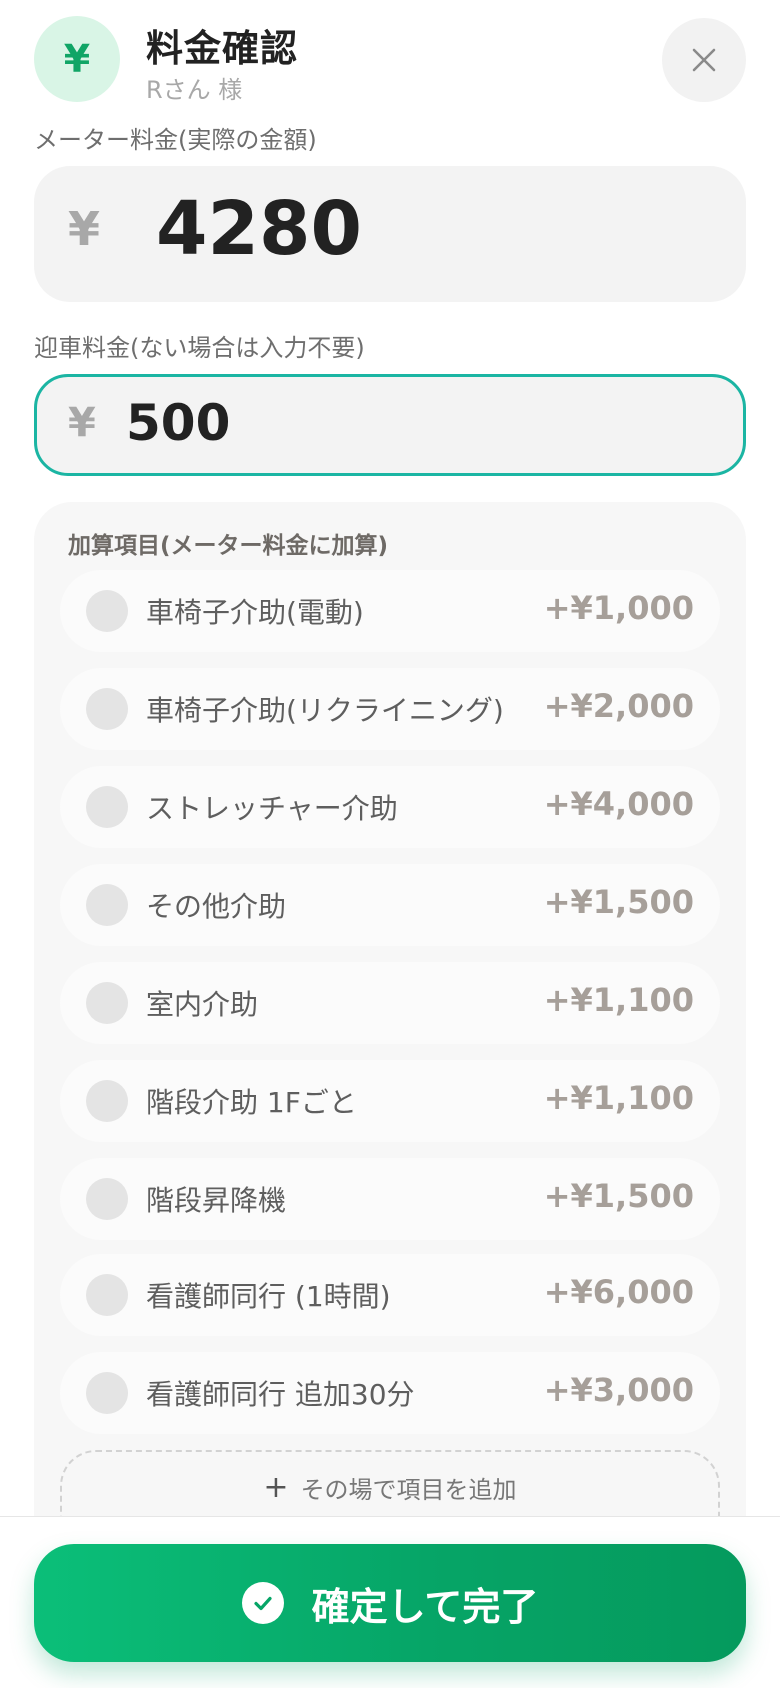  I want to click on confirm-complete-button: 確定して完了, so click(390, 1603).